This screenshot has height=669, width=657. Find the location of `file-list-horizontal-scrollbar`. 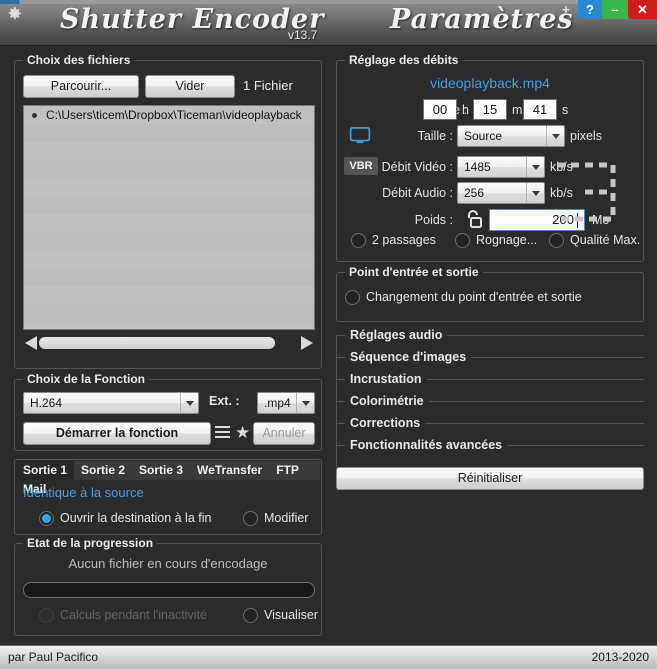

file-list-horizontal-scrollbar is located at coordinates (169, 343).